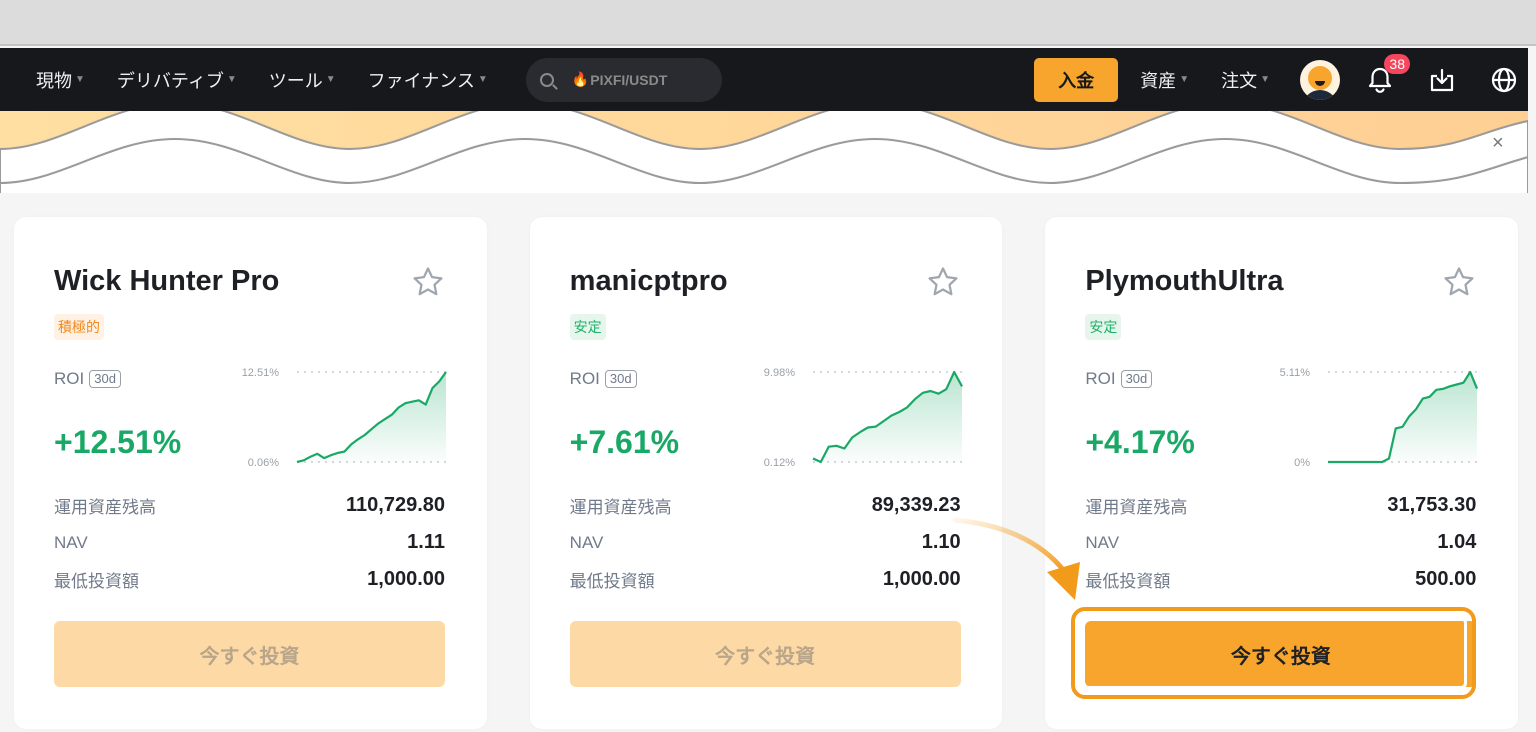 Image resolution: width=1536 pixels, height=732 pixels. What do you see at coordinates (649, 281) in the screenshot?
I see `strategy-title: manicptpro` at bounding box center [649, 281].